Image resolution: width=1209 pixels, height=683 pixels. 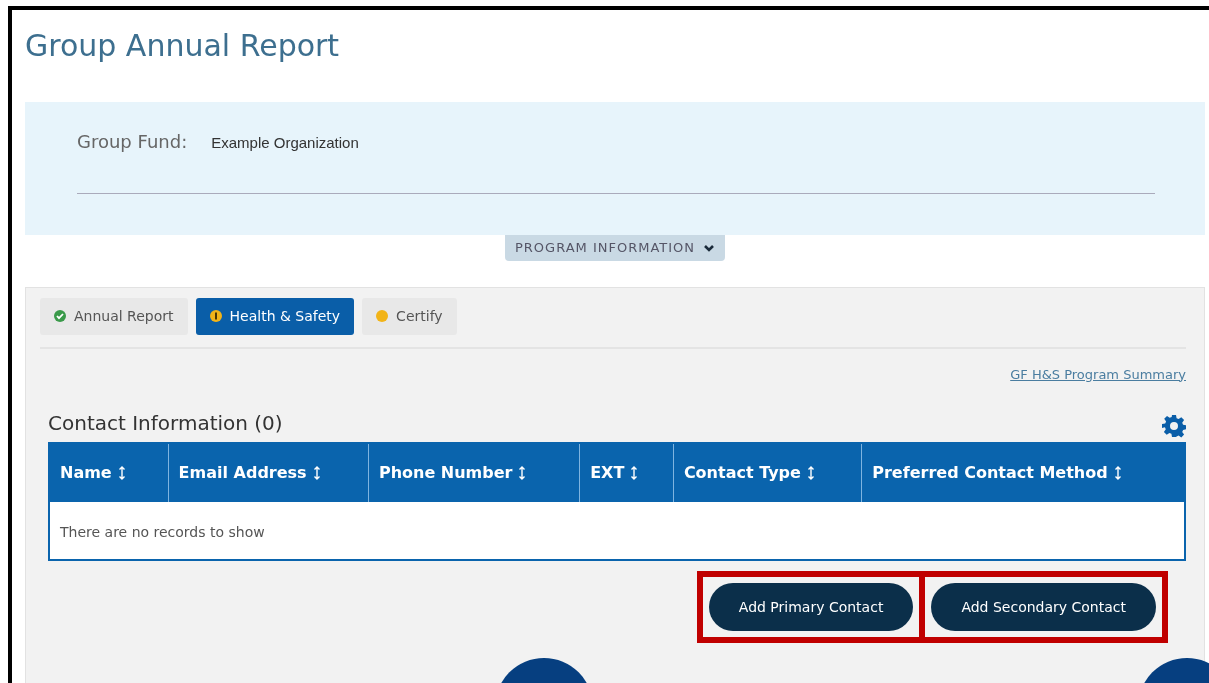 What do you see at coordinates (1174, 426) in the screenshot?
I see `settings-icon` at bounding box center [1174, 426].